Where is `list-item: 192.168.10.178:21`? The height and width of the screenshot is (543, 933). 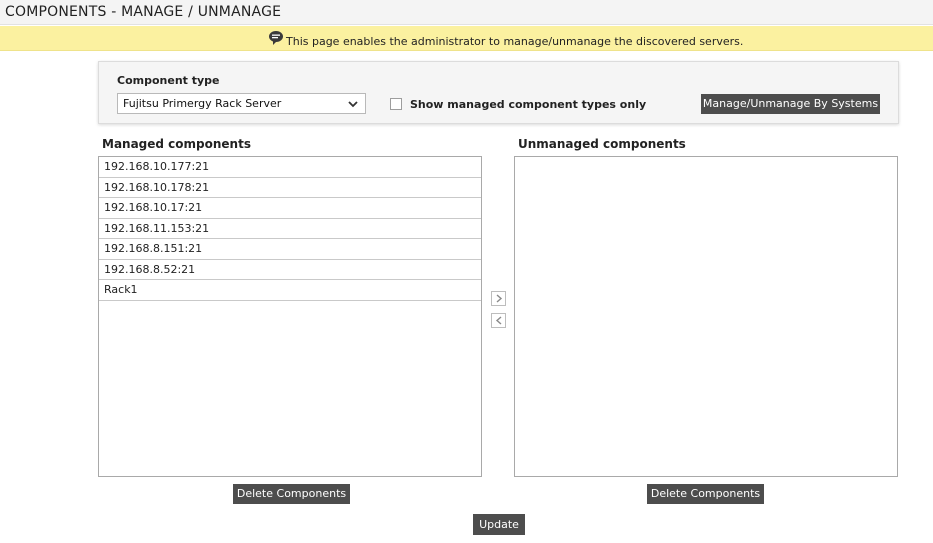 list-item: 192.168.10.178:21 is located at coordinates (290, 188).